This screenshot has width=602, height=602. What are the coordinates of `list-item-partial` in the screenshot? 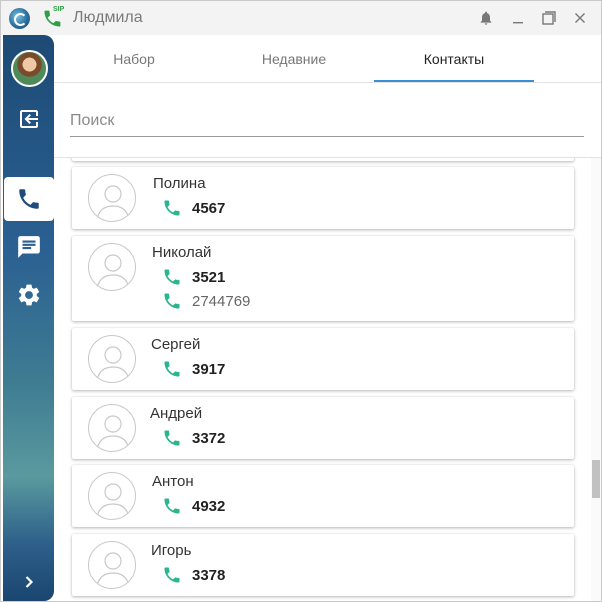 It's located at (323, 159).